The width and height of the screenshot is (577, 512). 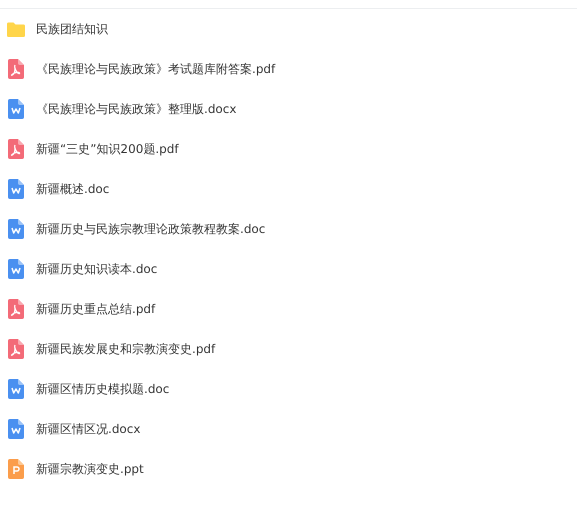 I want to click on file-name: 新疆概述.doc, so click(x=73, y=189).